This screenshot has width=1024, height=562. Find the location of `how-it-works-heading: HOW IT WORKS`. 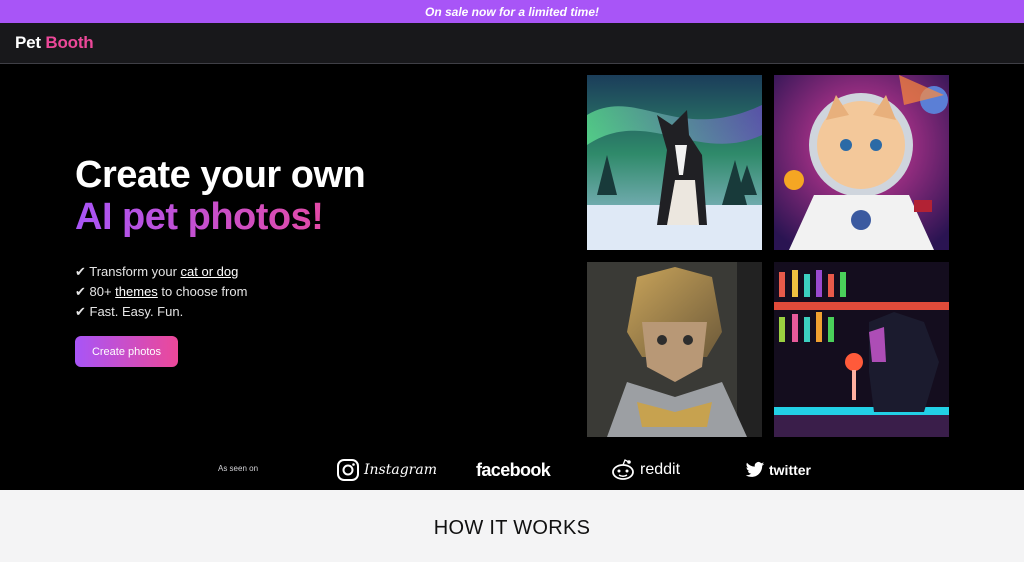

how-it-works-heading: HOW IT WORKS is located at coordinates (512, 528).